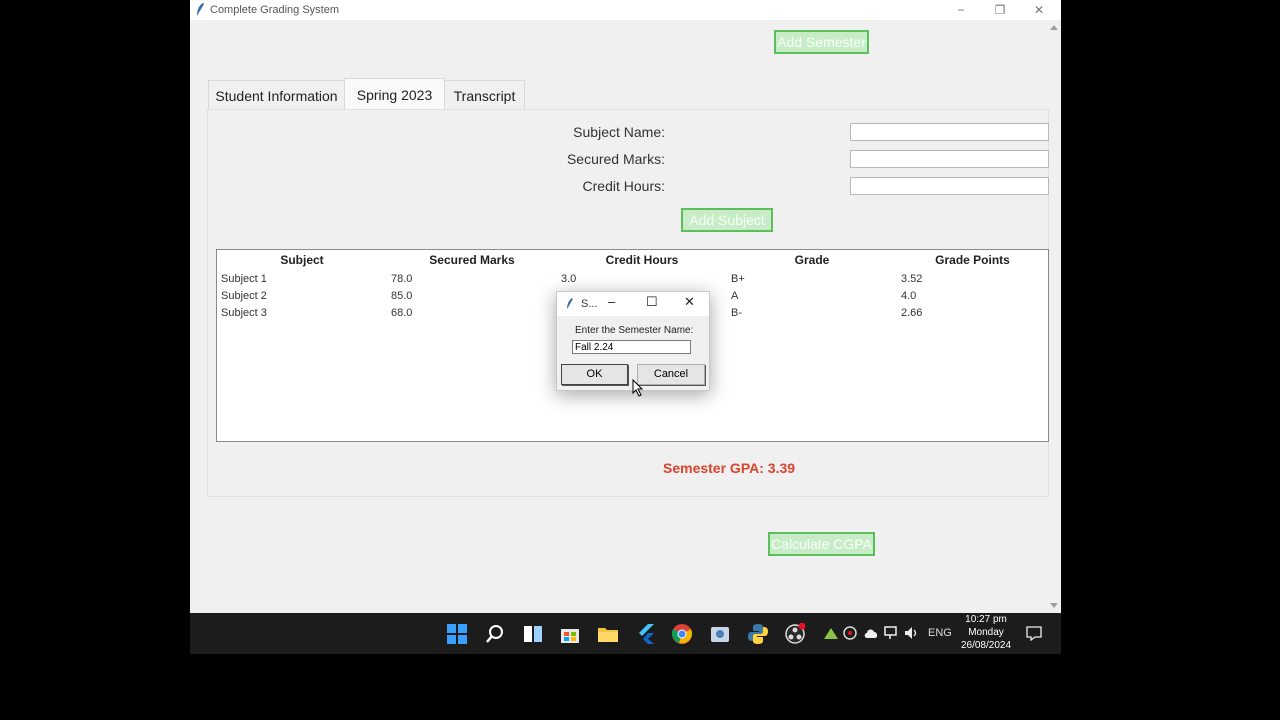 This screenshot has width=1280, height=720. Describe the element at coordinates (909, 296) in the screenshot. I see `cell-grade-points: 4.0` at that location.